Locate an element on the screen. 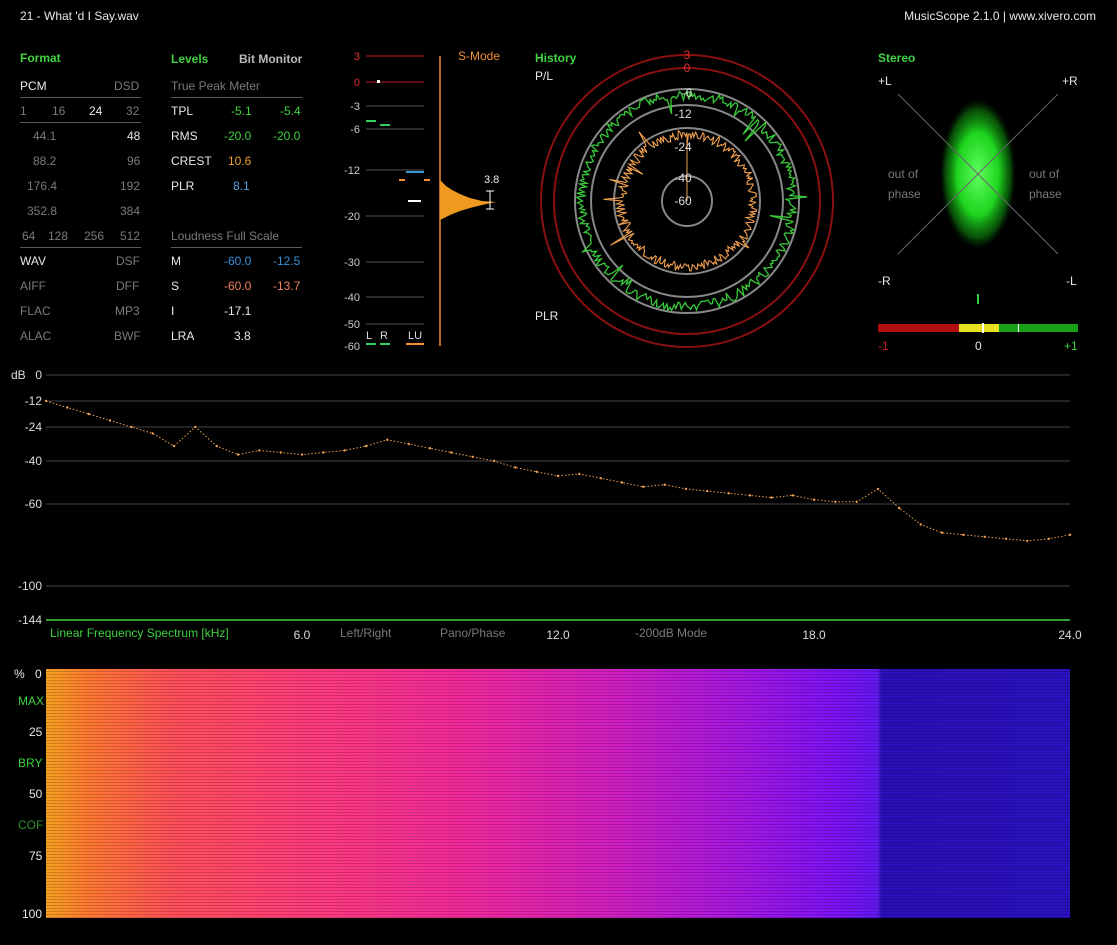 This screenshot has height=945, width=1117. s-value-a: -60.0 is located at coordinates (238, 286).